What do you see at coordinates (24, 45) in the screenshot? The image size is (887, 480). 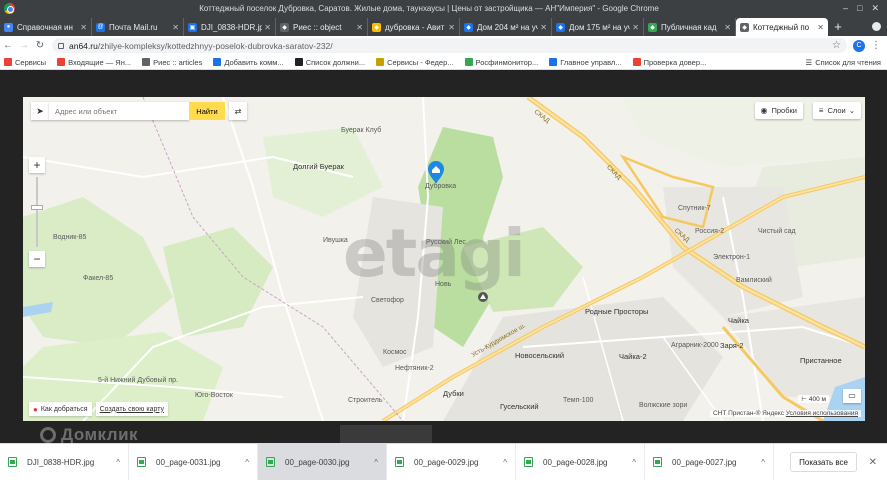 I see `forward-icon: →` at bounding box center [24, 45].